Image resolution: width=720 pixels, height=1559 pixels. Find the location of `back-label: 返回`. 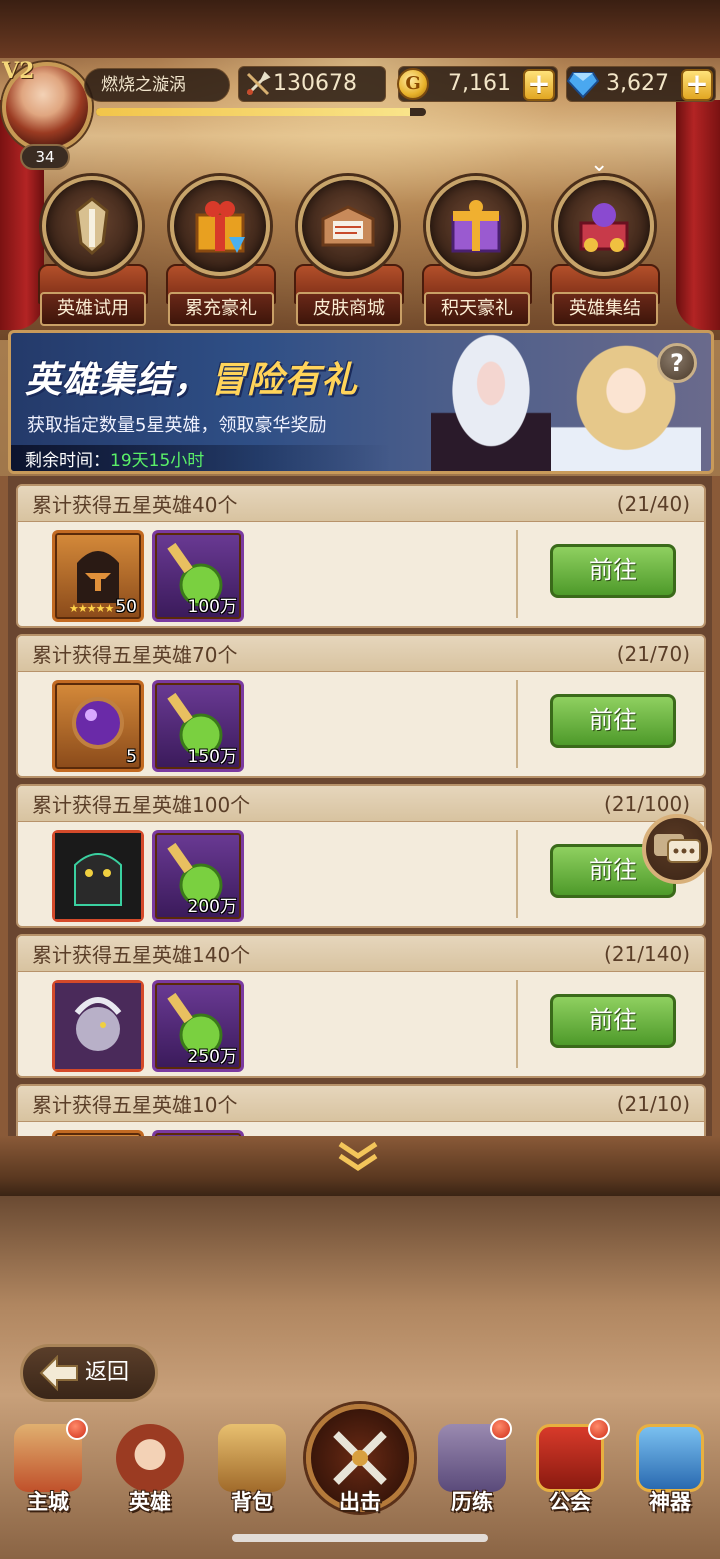

back-label: 返回 is located at coordinates (107, 1372).